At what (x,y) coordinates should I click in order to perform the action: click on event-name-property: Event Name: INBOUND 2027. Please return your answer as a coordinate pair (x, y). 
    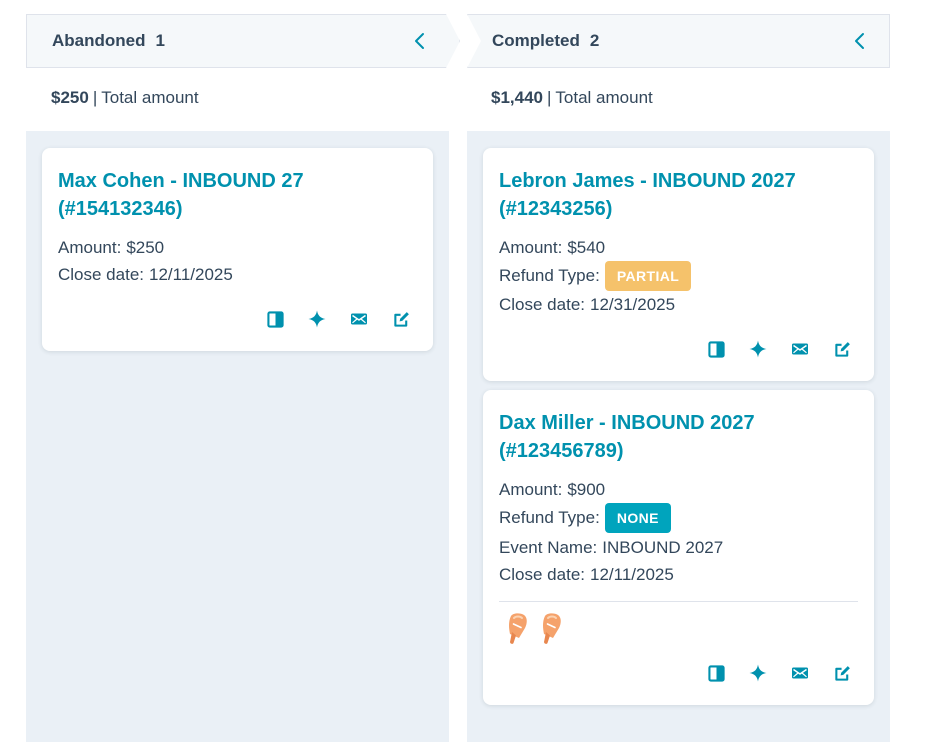
    Looking at the image, I should click on (611, 548).